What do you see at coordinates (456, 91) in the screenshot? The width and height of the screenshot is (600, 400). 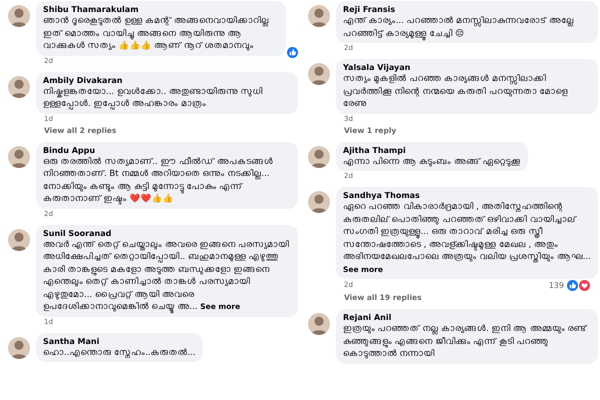 I see `comment-text: സത്യം മുകളിൽ പറഞ്ഞ കാര്യങ്ങൾ മനസ്സിലാക്കി പ്രവർത്തിക്കൂ നിന്റെ നന്മയെ കരുതി പറയുന്നതാ മോളെ രേണു` at bounding box center [456, 91].